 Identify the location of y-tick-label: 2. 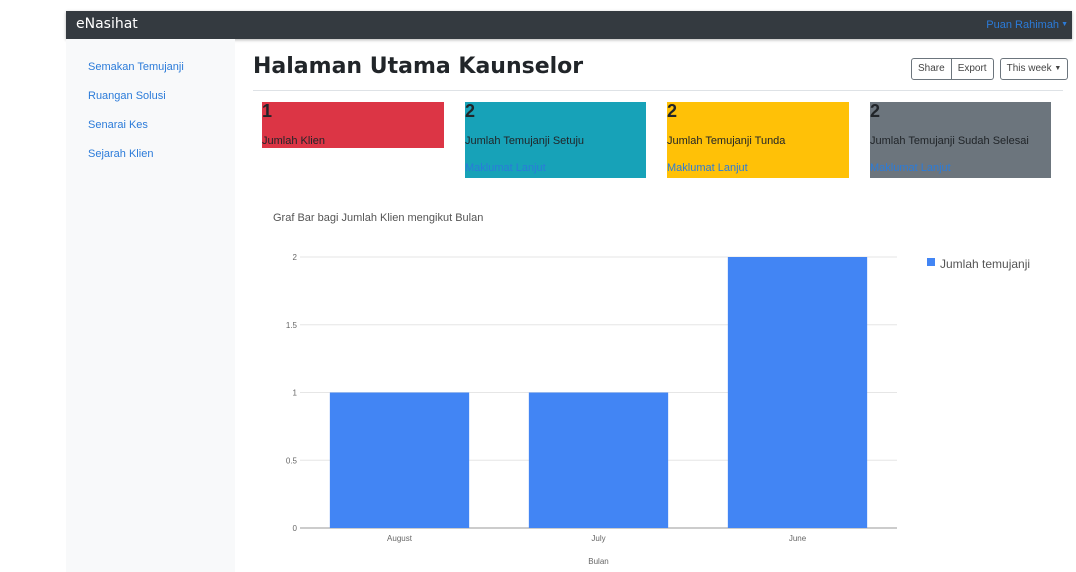
(295, 257).